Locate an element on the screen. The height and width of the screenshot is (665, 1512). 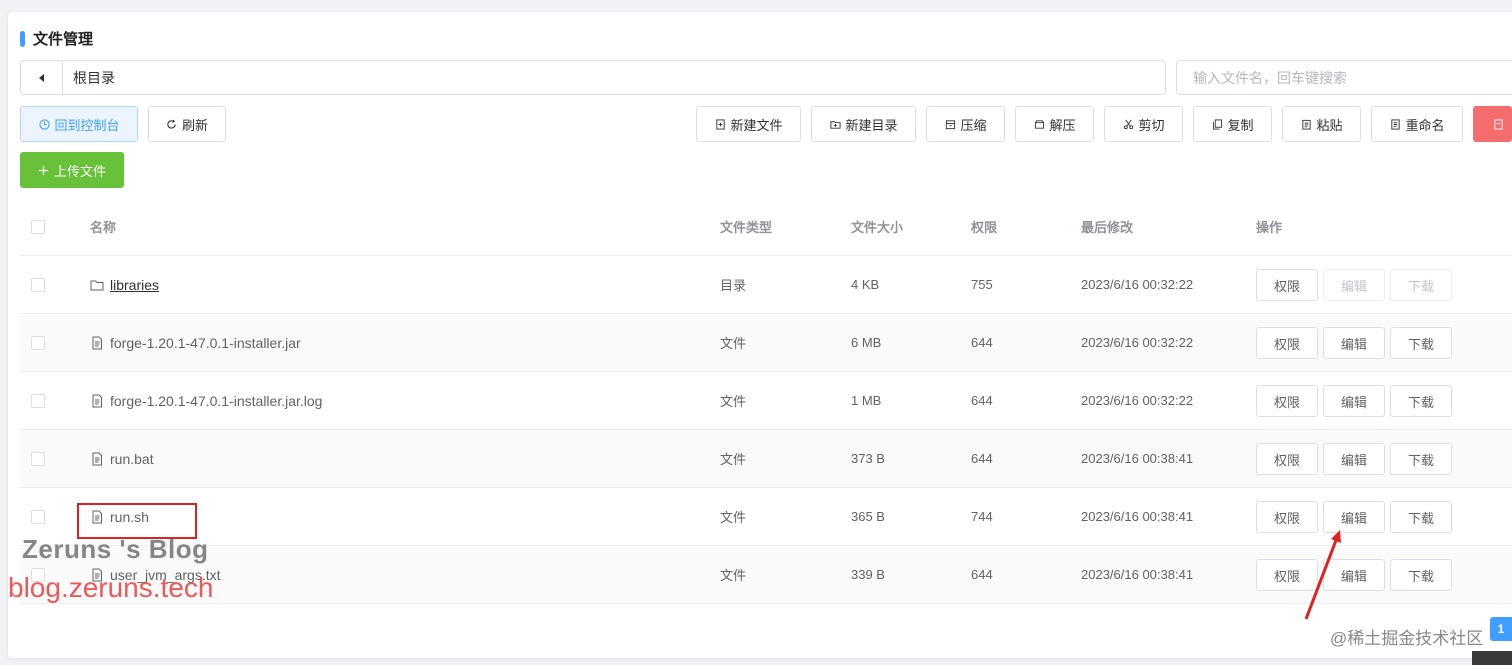
file-name-cell: forge-1.20.1-47.0.1-installer.jar.log is located at coordinates (206, 400).